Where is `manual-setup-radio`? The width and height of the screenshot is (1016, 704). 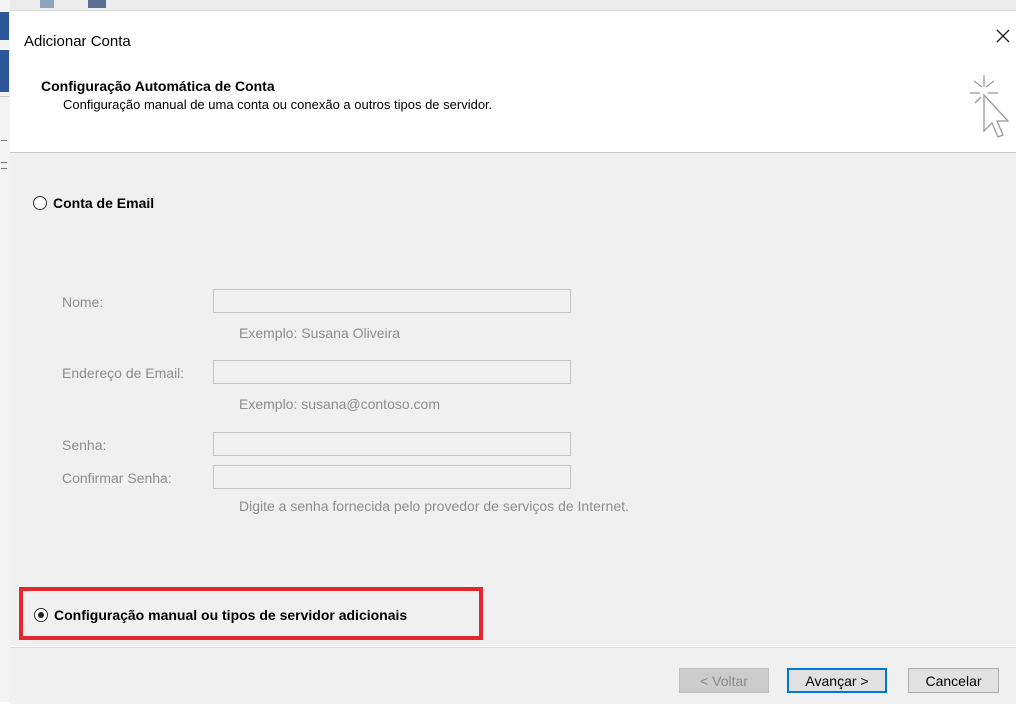
manual-setup-radio is located at coordinates (41, 615).